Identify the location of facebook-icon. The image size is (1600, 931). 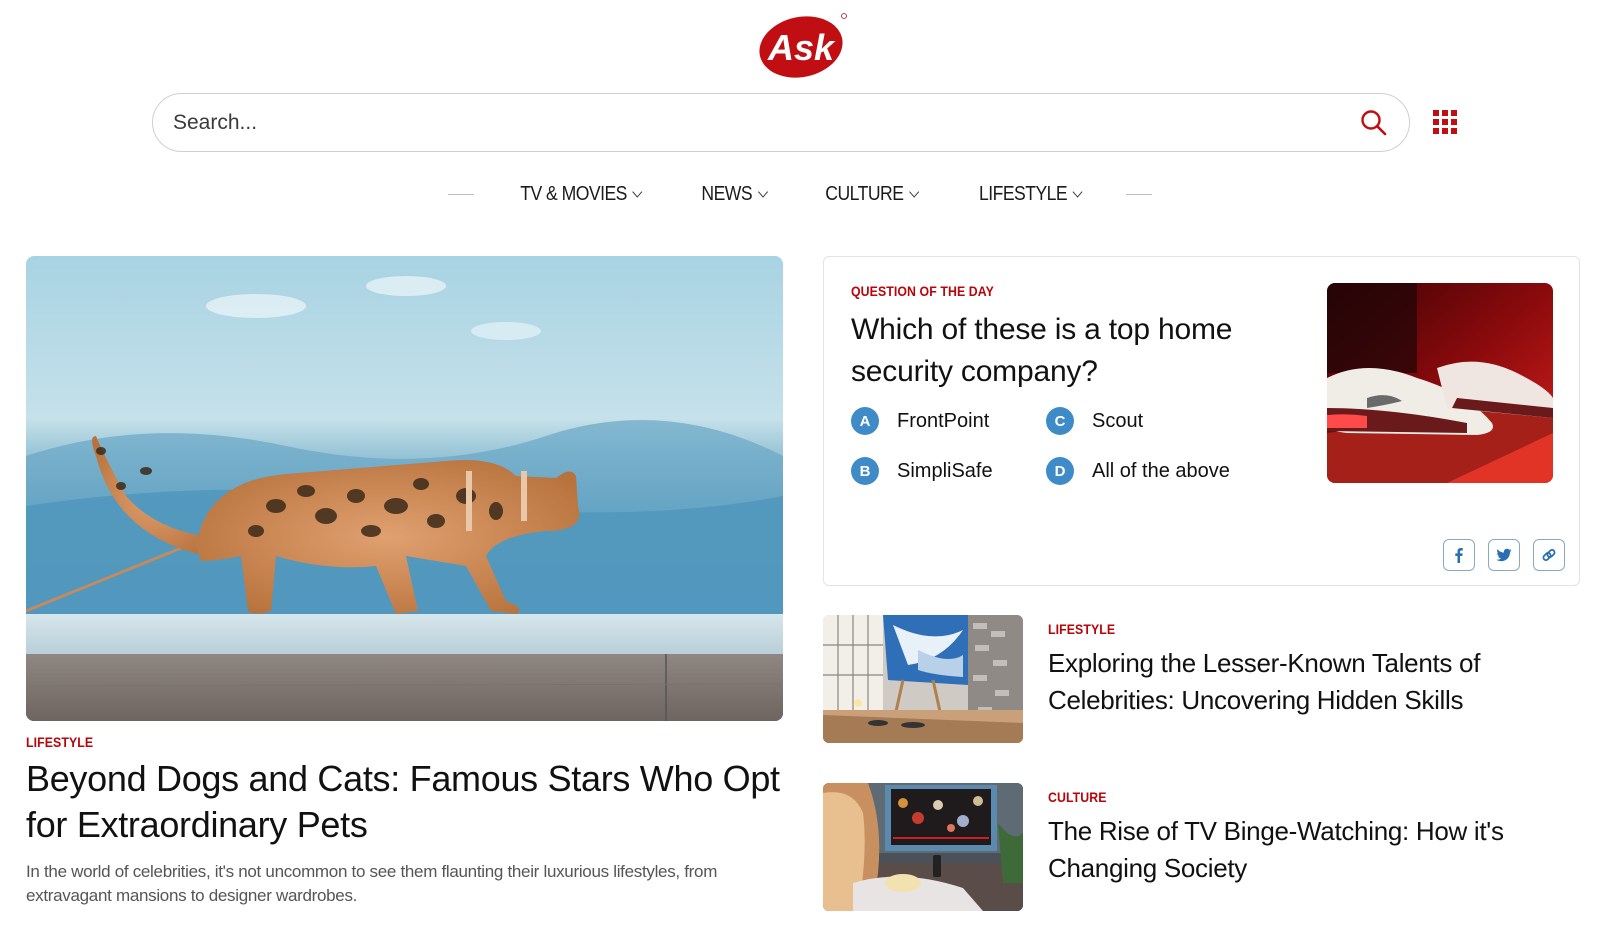
(1459, 555).